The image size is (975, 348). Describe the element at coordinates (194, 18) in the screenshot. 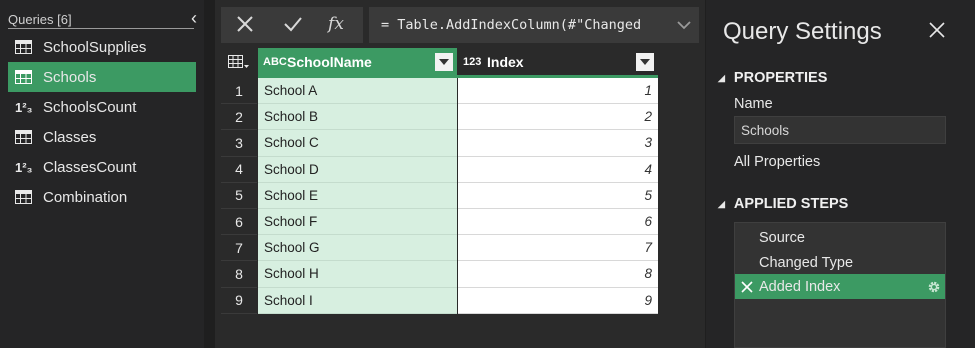

I see `collapse-pane-chevron-icon: ‹` at that location.